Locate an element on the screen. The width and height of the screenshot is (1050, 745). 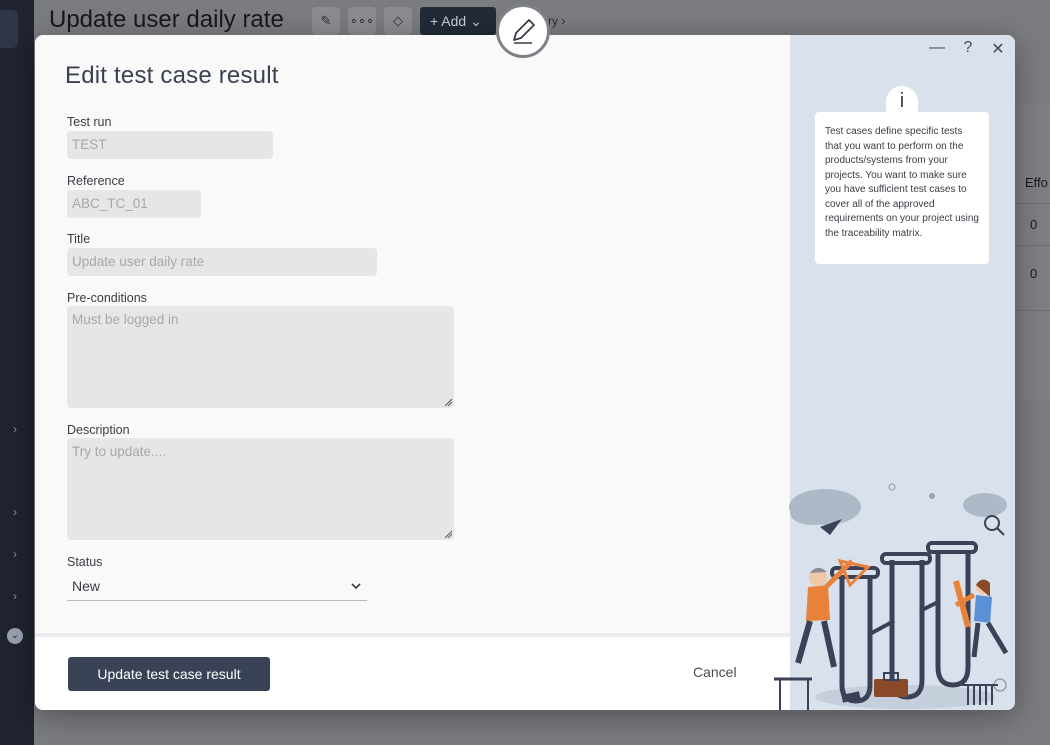
test-tubes-illustration is located at coordinates (891, 596).